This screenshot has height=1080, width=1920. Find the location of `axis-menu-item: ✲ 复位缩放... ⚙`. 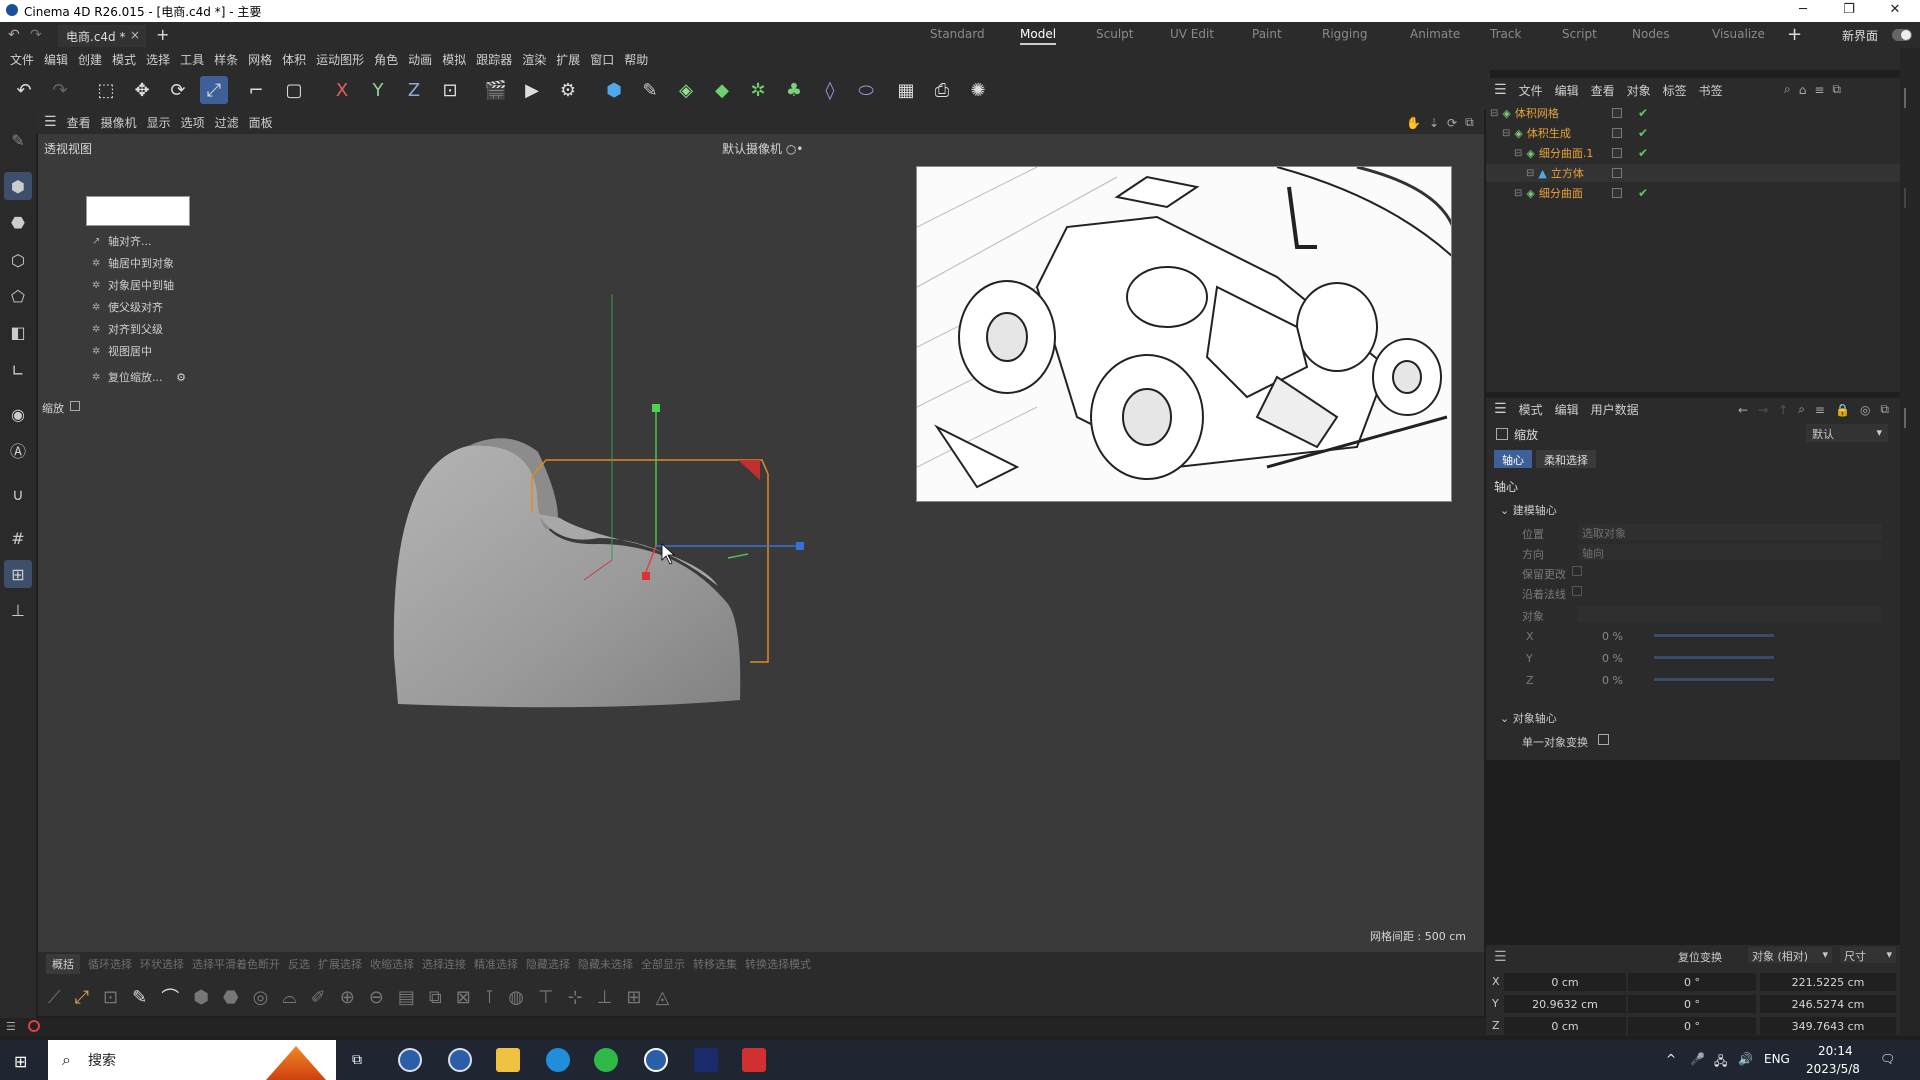

axis-menu-item: ✲ 复位缩放... ⚙ is located at coordinates (138, 377).